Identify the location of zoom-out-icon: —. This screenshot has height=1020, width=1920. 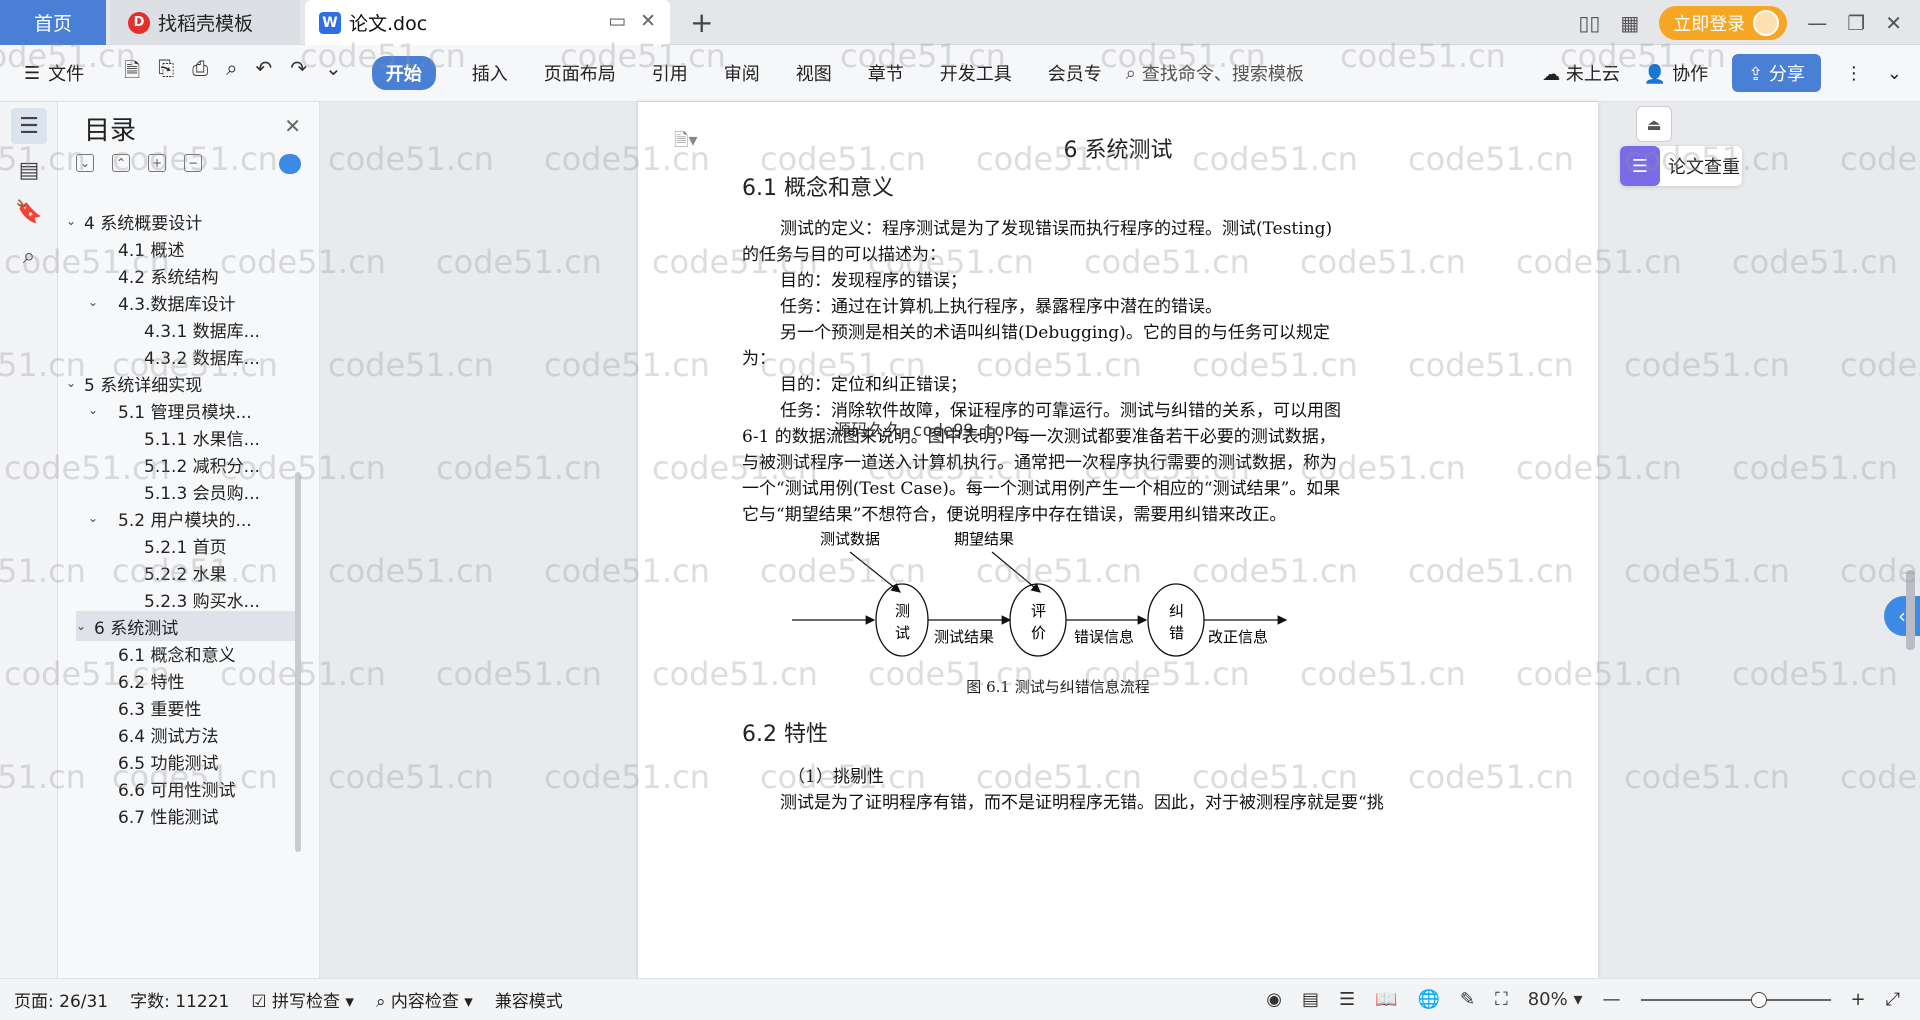
(1612, 999).